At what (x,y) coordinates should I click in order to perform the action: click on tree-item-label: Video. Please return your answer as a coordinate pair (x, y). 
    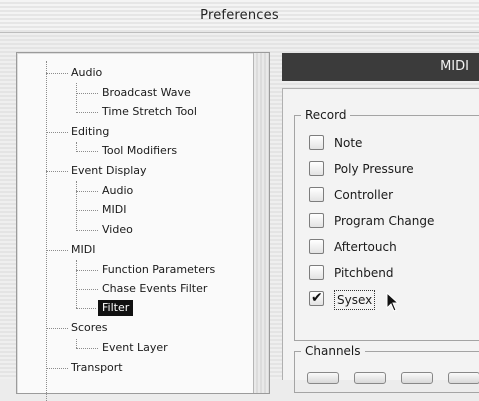
    Looking at the image, I should click on (117, 229).